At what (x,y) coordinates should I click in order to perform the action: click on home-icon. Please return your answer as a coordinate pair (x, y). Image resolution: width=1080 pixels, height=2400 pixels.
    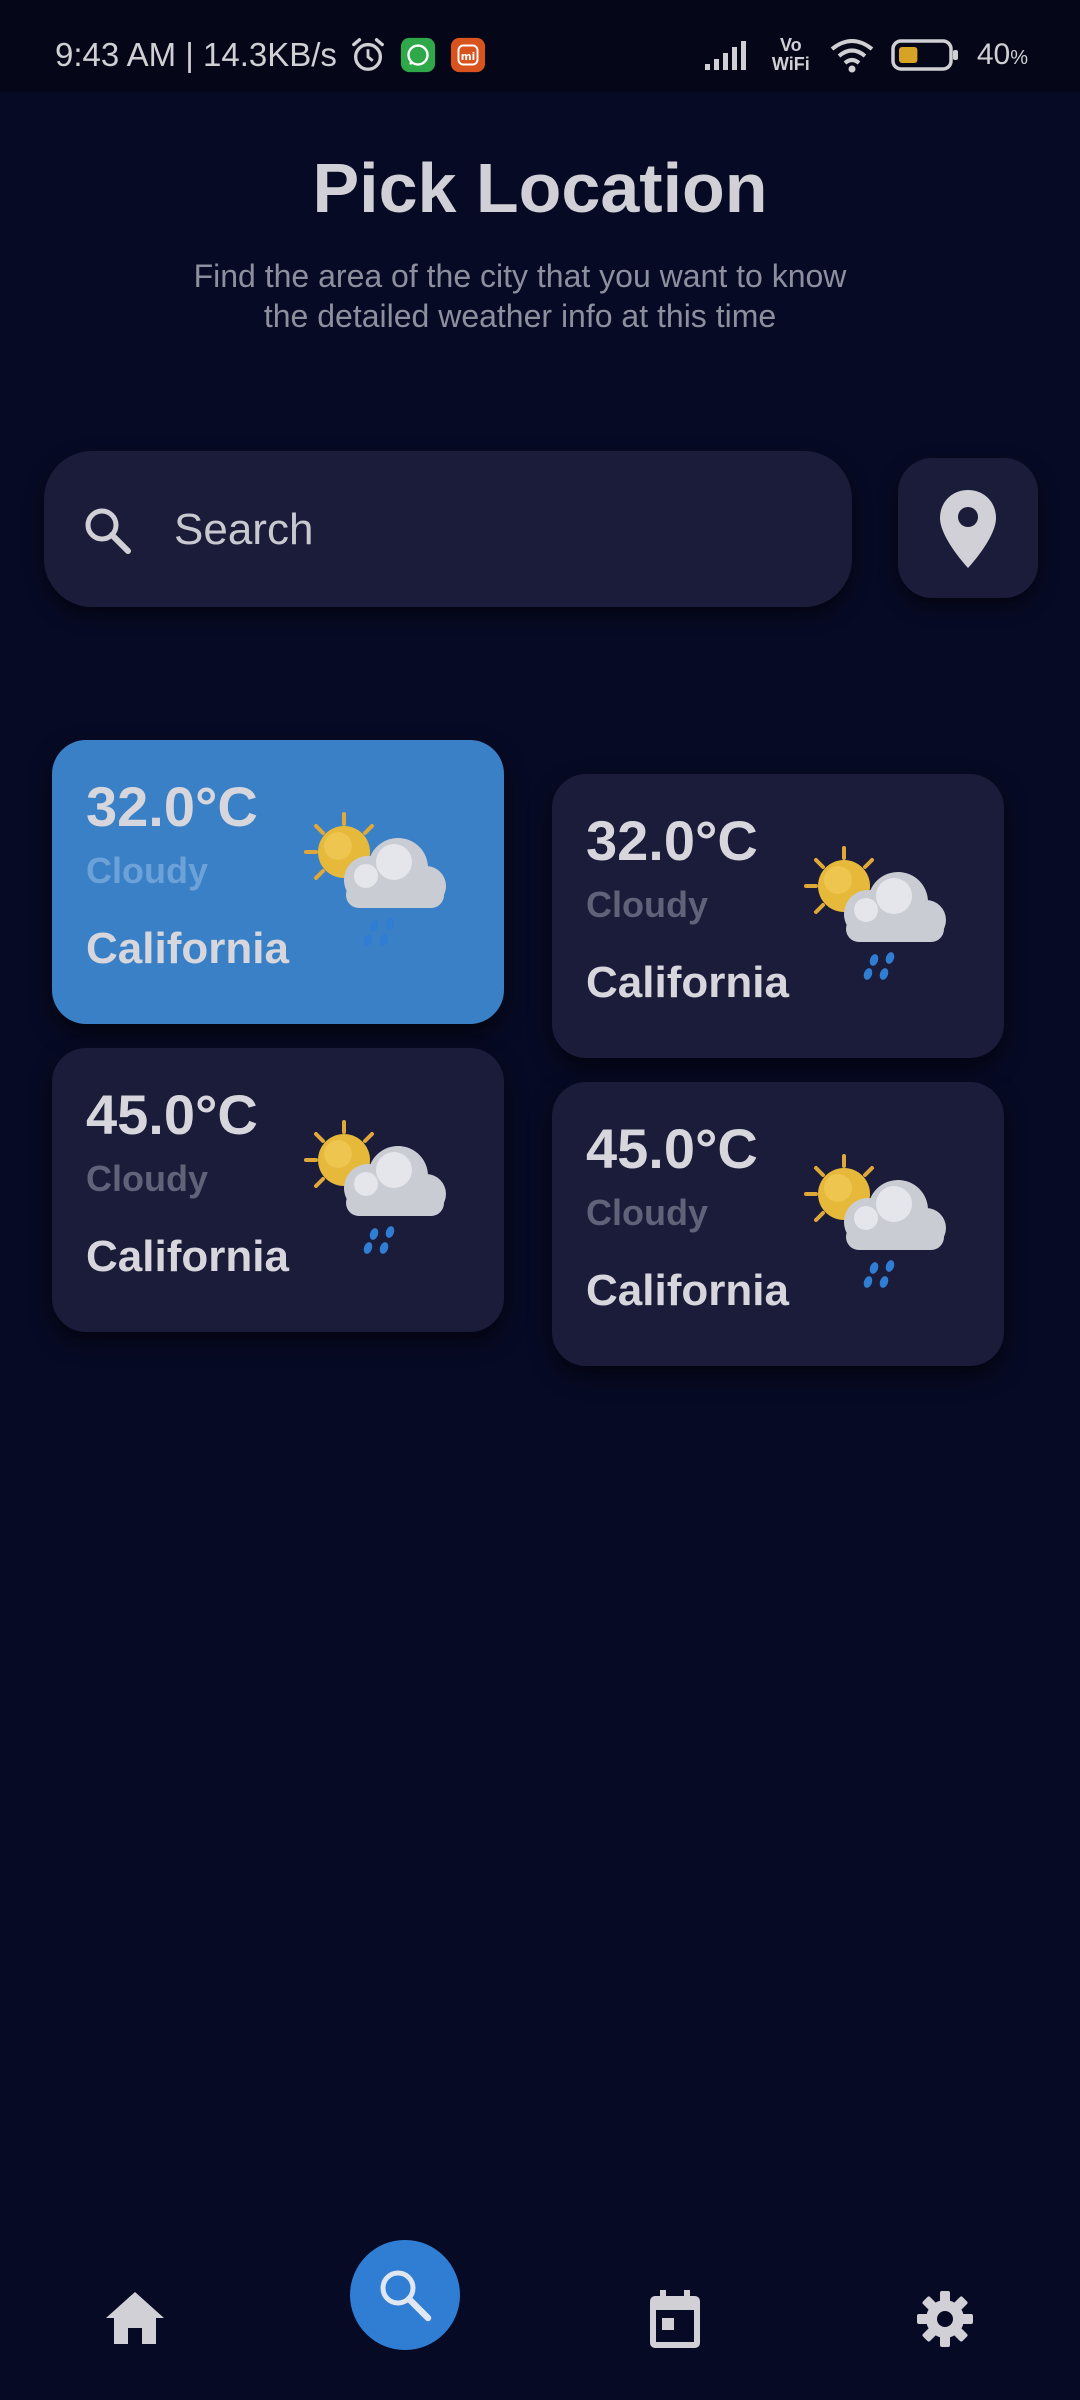
    Looking at the image, I should click on (135, 2318).